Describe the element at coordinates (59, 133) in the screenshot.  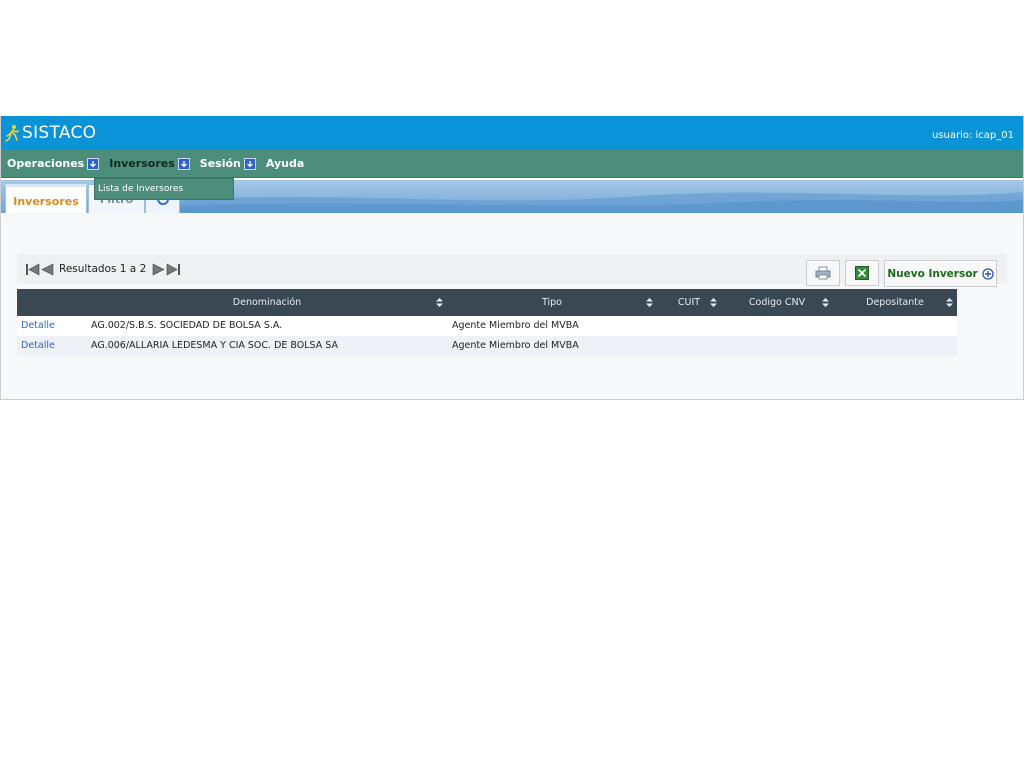
I see `app-title: SISTACO` at that location.